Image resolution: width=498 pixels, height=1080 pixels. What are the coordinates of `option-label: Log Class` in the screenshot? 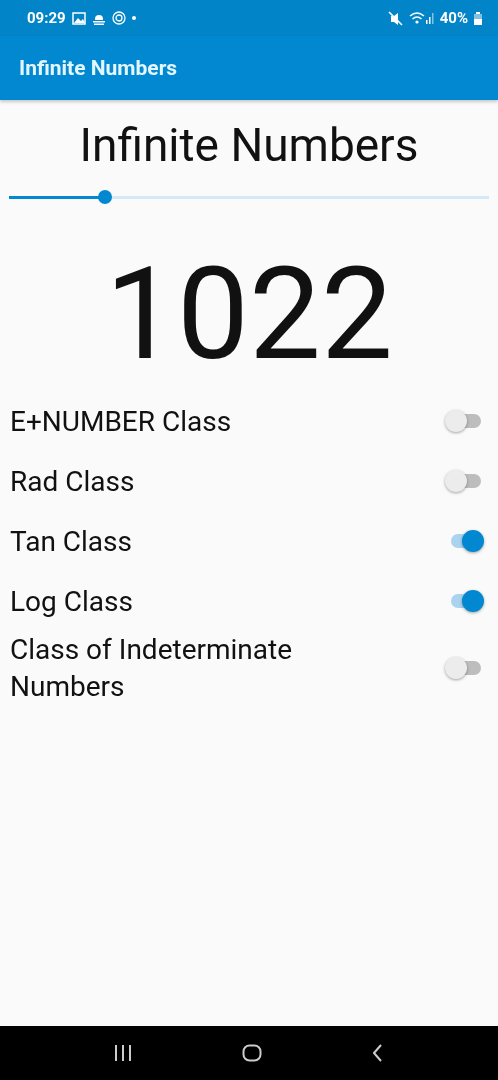 It's located at (72, 601).